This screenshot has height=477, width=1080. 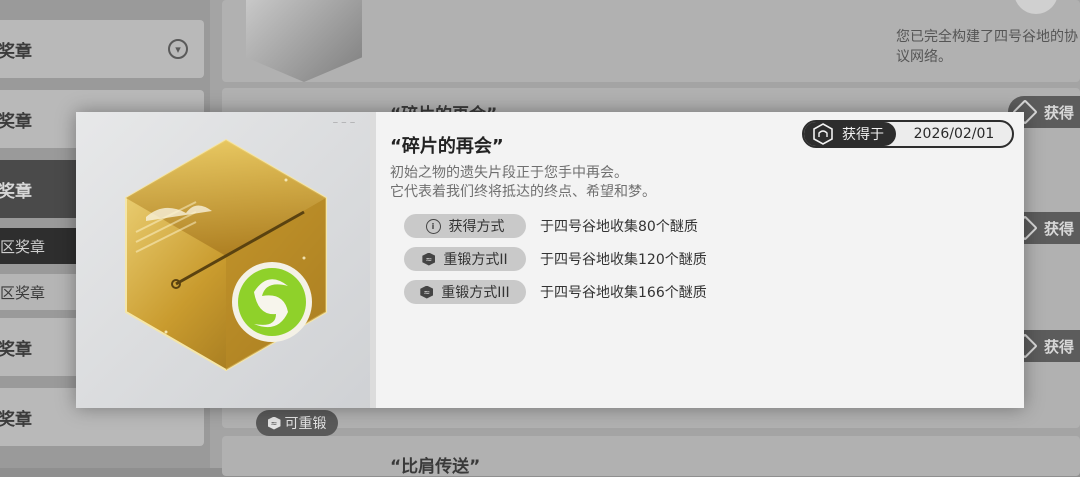 I want to click on collapse-icon, so click(x=1036, y=7).